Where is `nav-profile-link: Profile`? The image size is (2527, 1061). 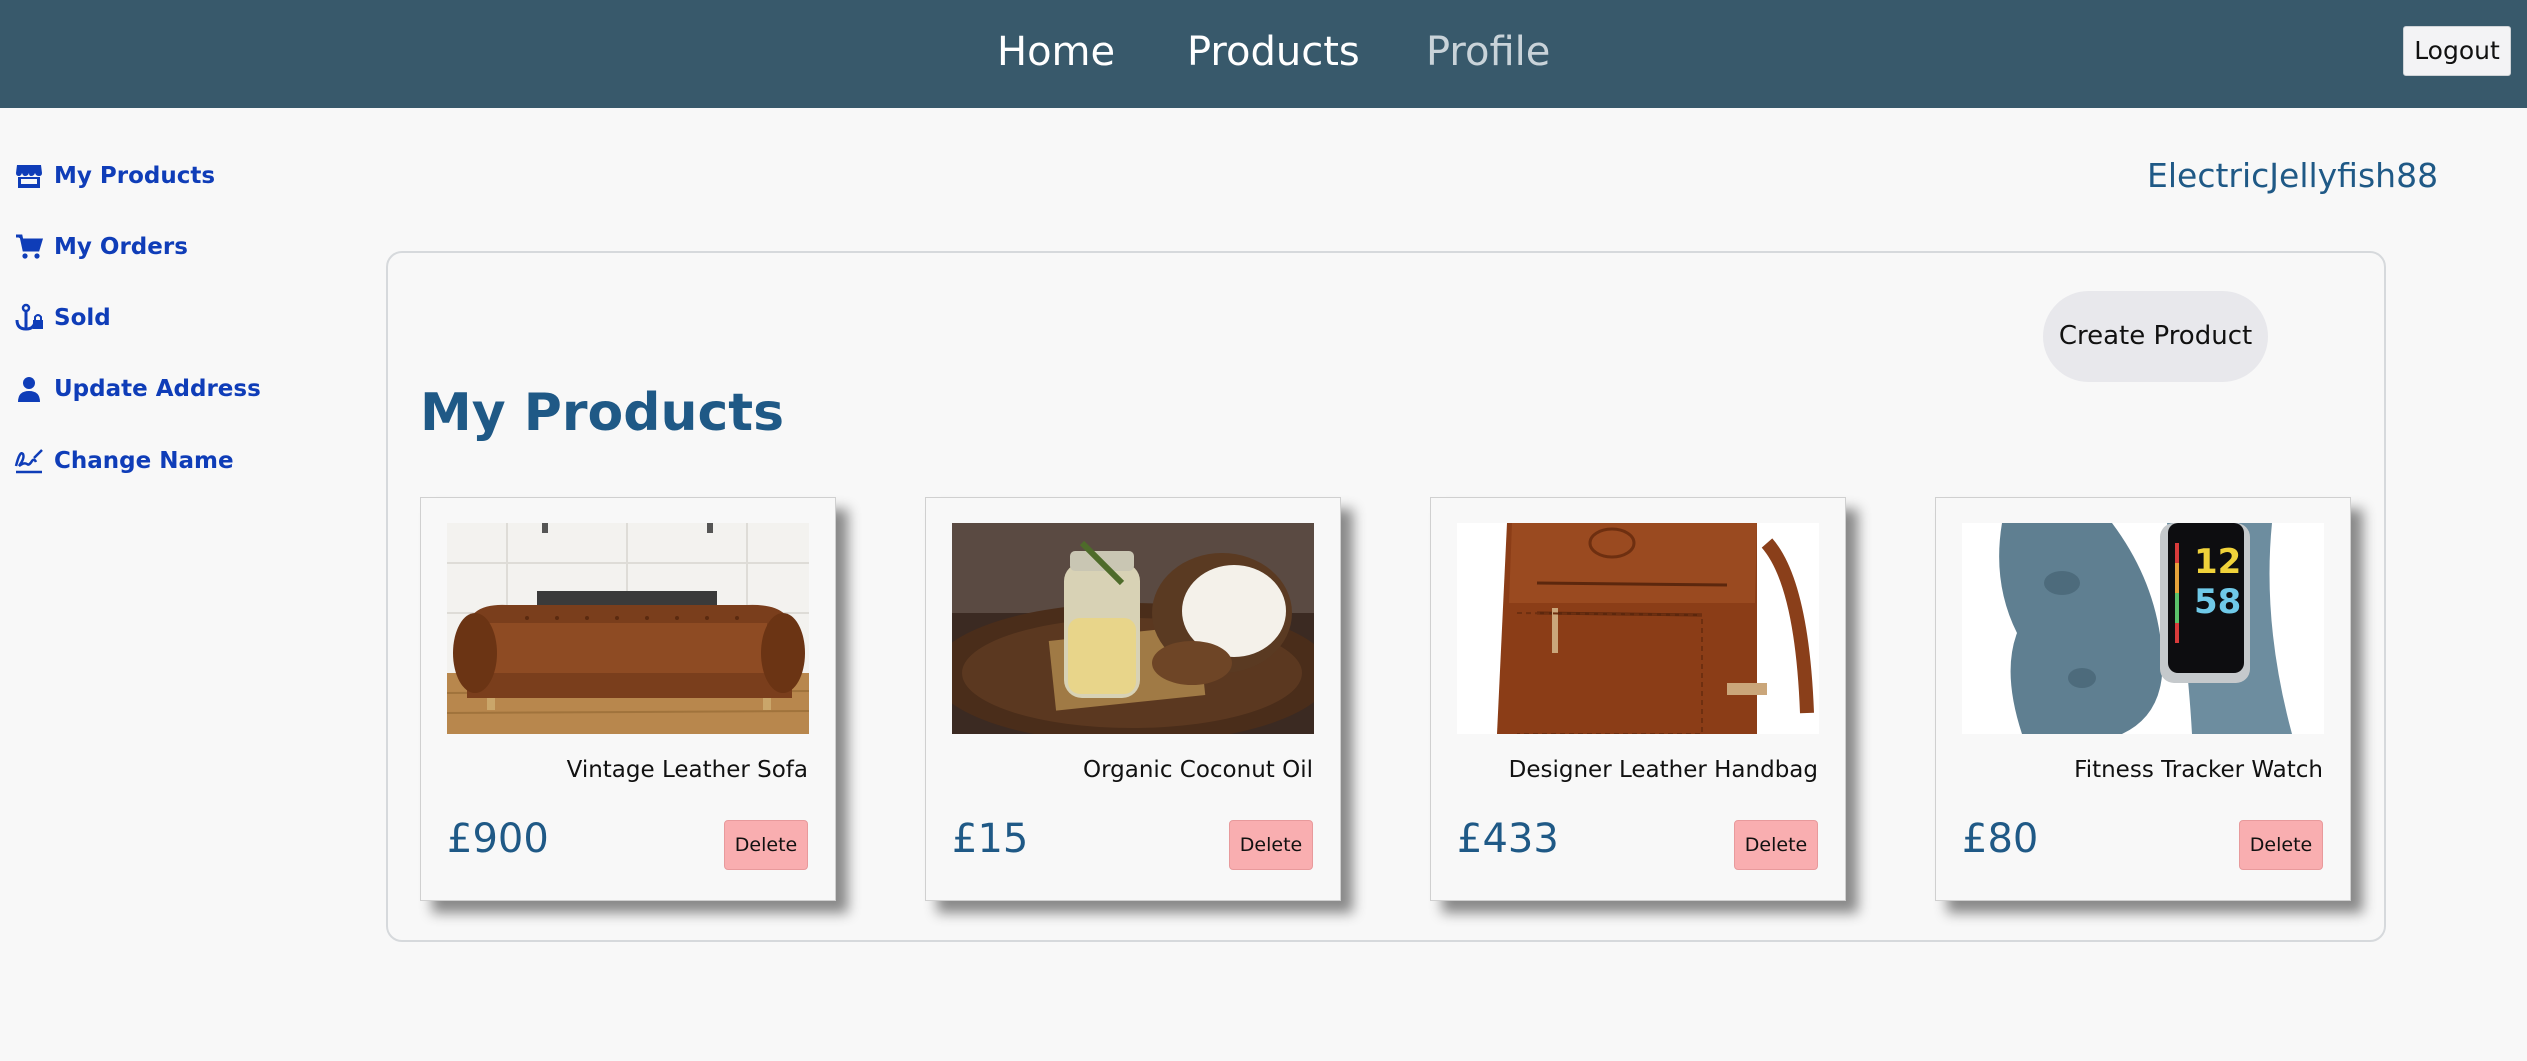
nav-profile-link: Profile is located at coordinates (1488, 52).